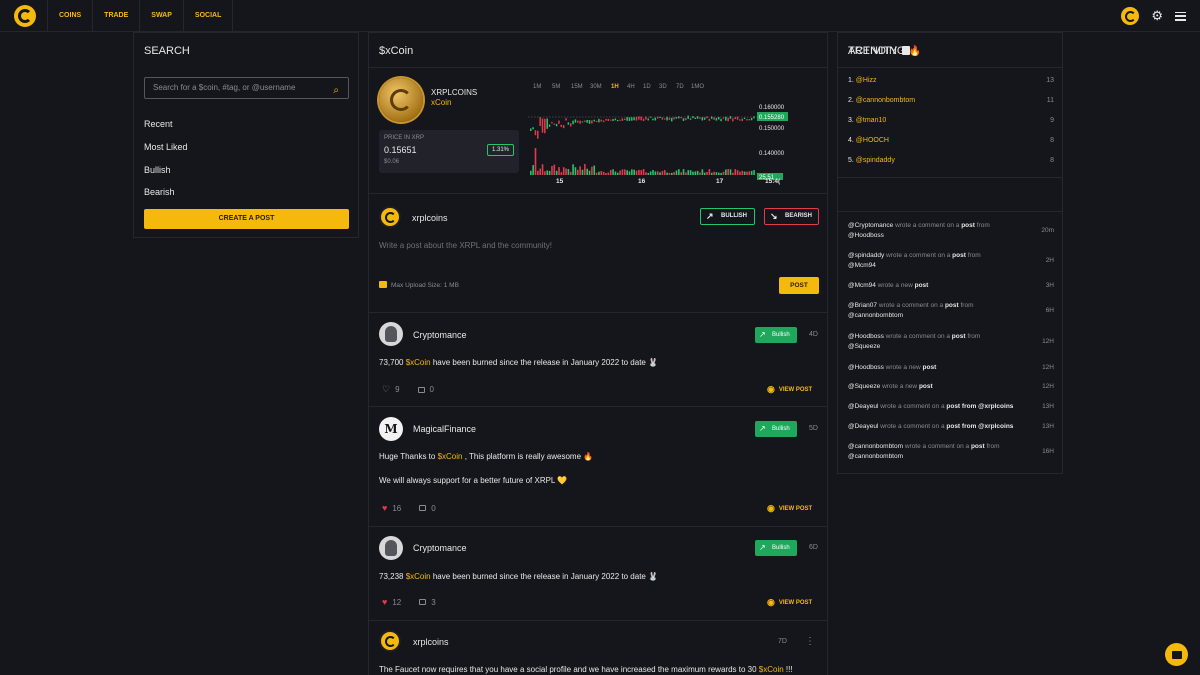 The image size is (1200, 675). Describe the element at coordinates (158, 124) in the screenshot. I see `filter-recent: Recent` at that location.